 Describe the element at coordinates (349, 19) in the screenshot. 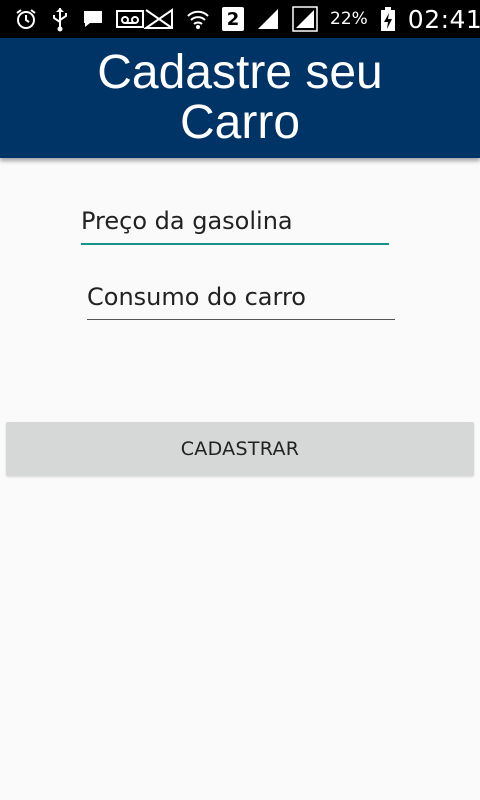

I see `battery-percentage: 22%` at that location.